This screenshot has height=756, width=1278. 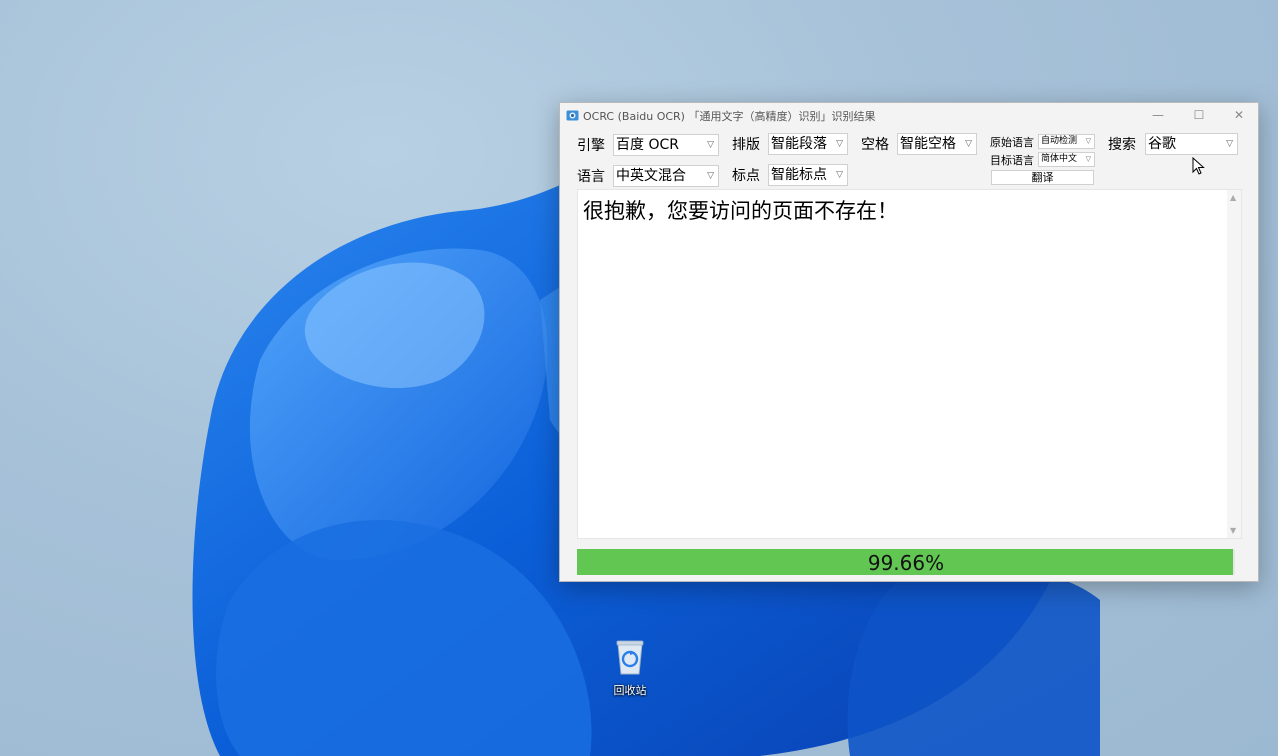 What do you see at coordinates (1158, 116) in the screenshot?
I see `minimize-button: —` at bounding box center [1158, 116].